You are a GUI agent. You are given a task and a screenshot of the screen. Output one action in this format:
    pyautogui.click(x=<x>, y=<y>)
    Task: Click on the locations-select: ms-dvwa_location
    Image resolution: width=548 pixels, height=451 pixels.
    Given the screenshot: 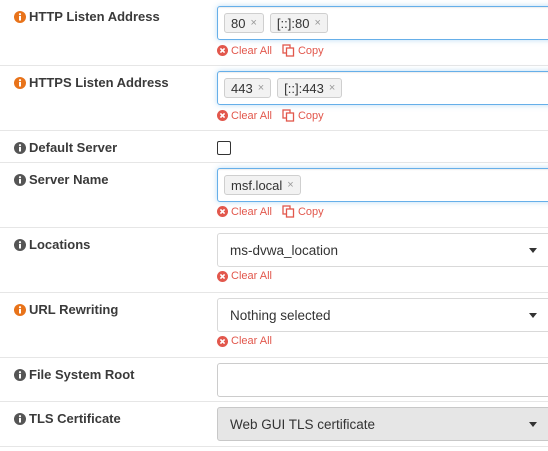 What is the action you would take?
    pyautogui.click(x=382, y=250)
    